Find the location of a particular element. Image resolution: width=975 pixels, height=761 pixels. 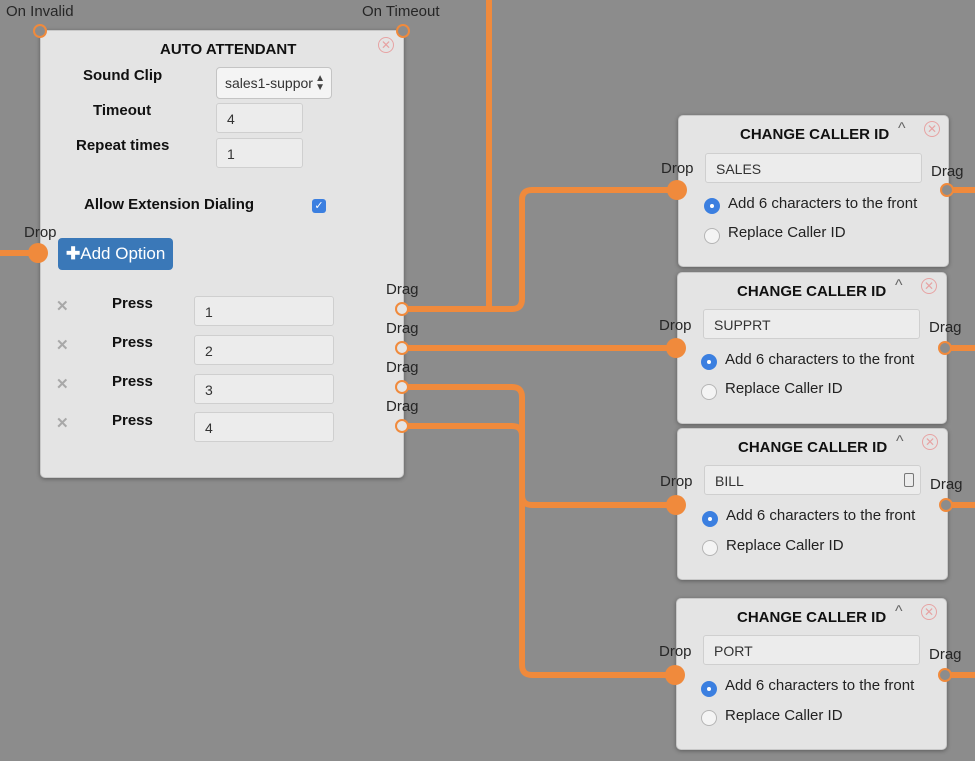

add-option-button: ✚Add Option is located at coordinates (116, 254).